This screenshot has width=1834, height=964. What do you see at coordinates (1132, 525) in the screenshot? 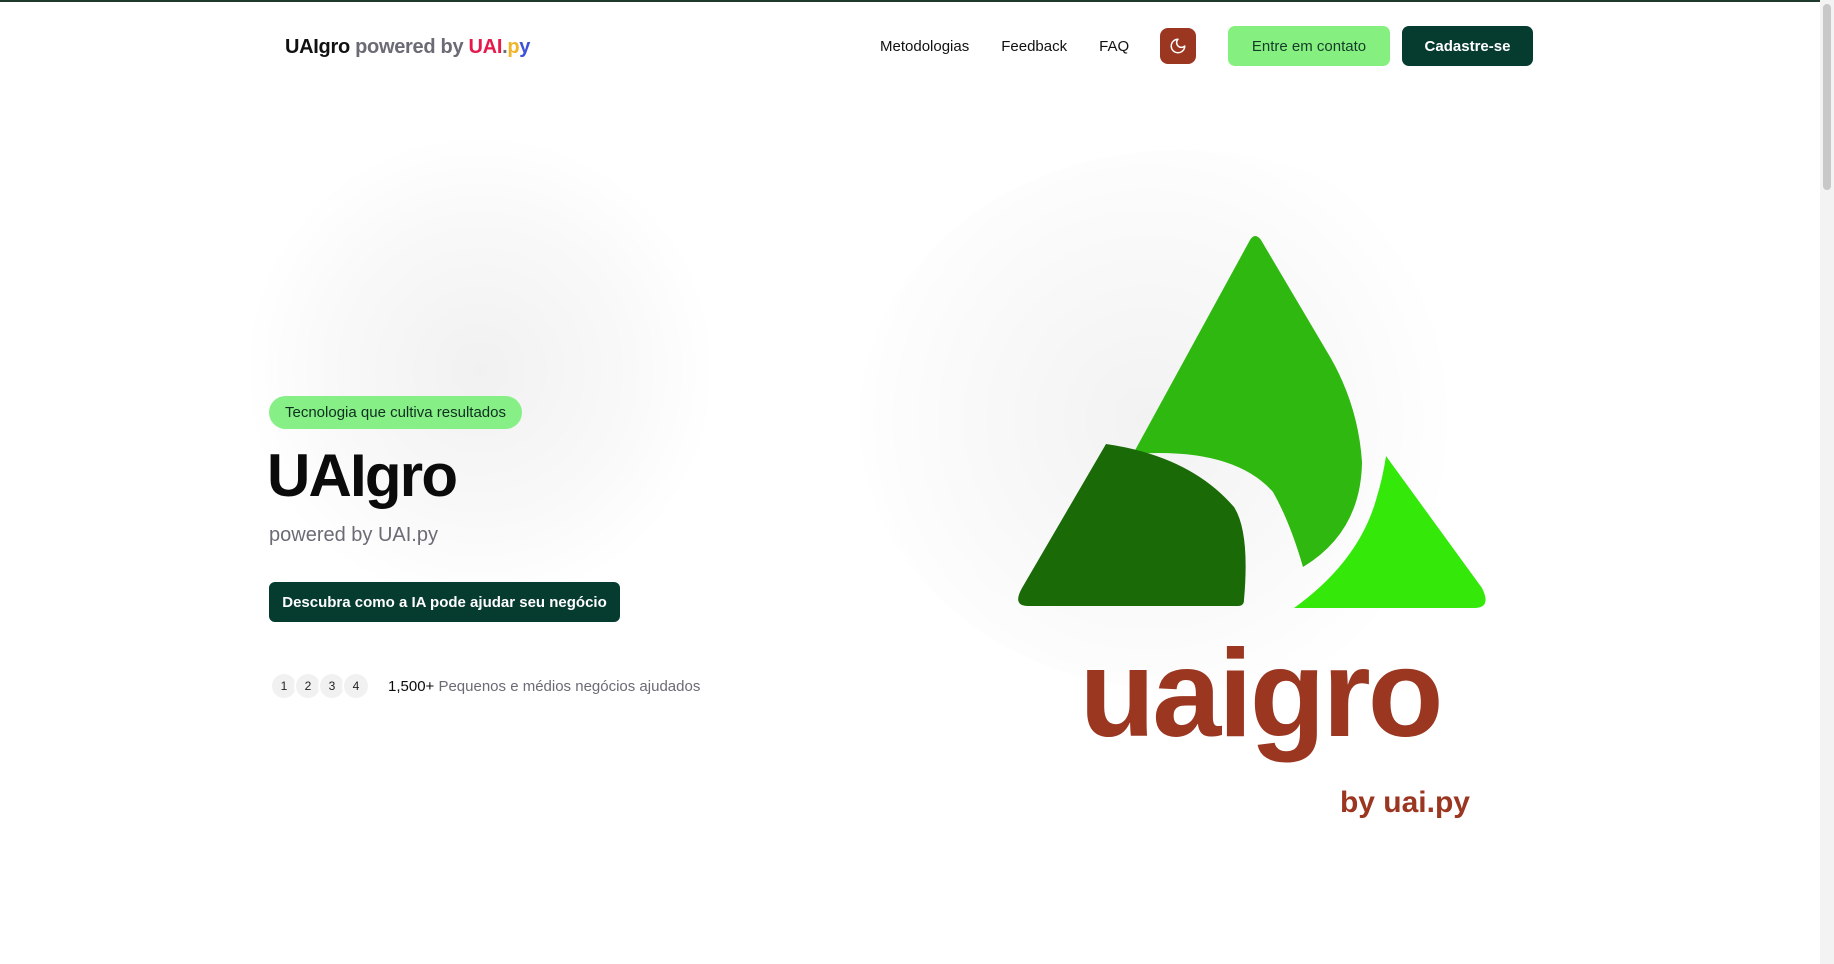
I see `logo-leaf-dark` at bounding box center [1132, 525].